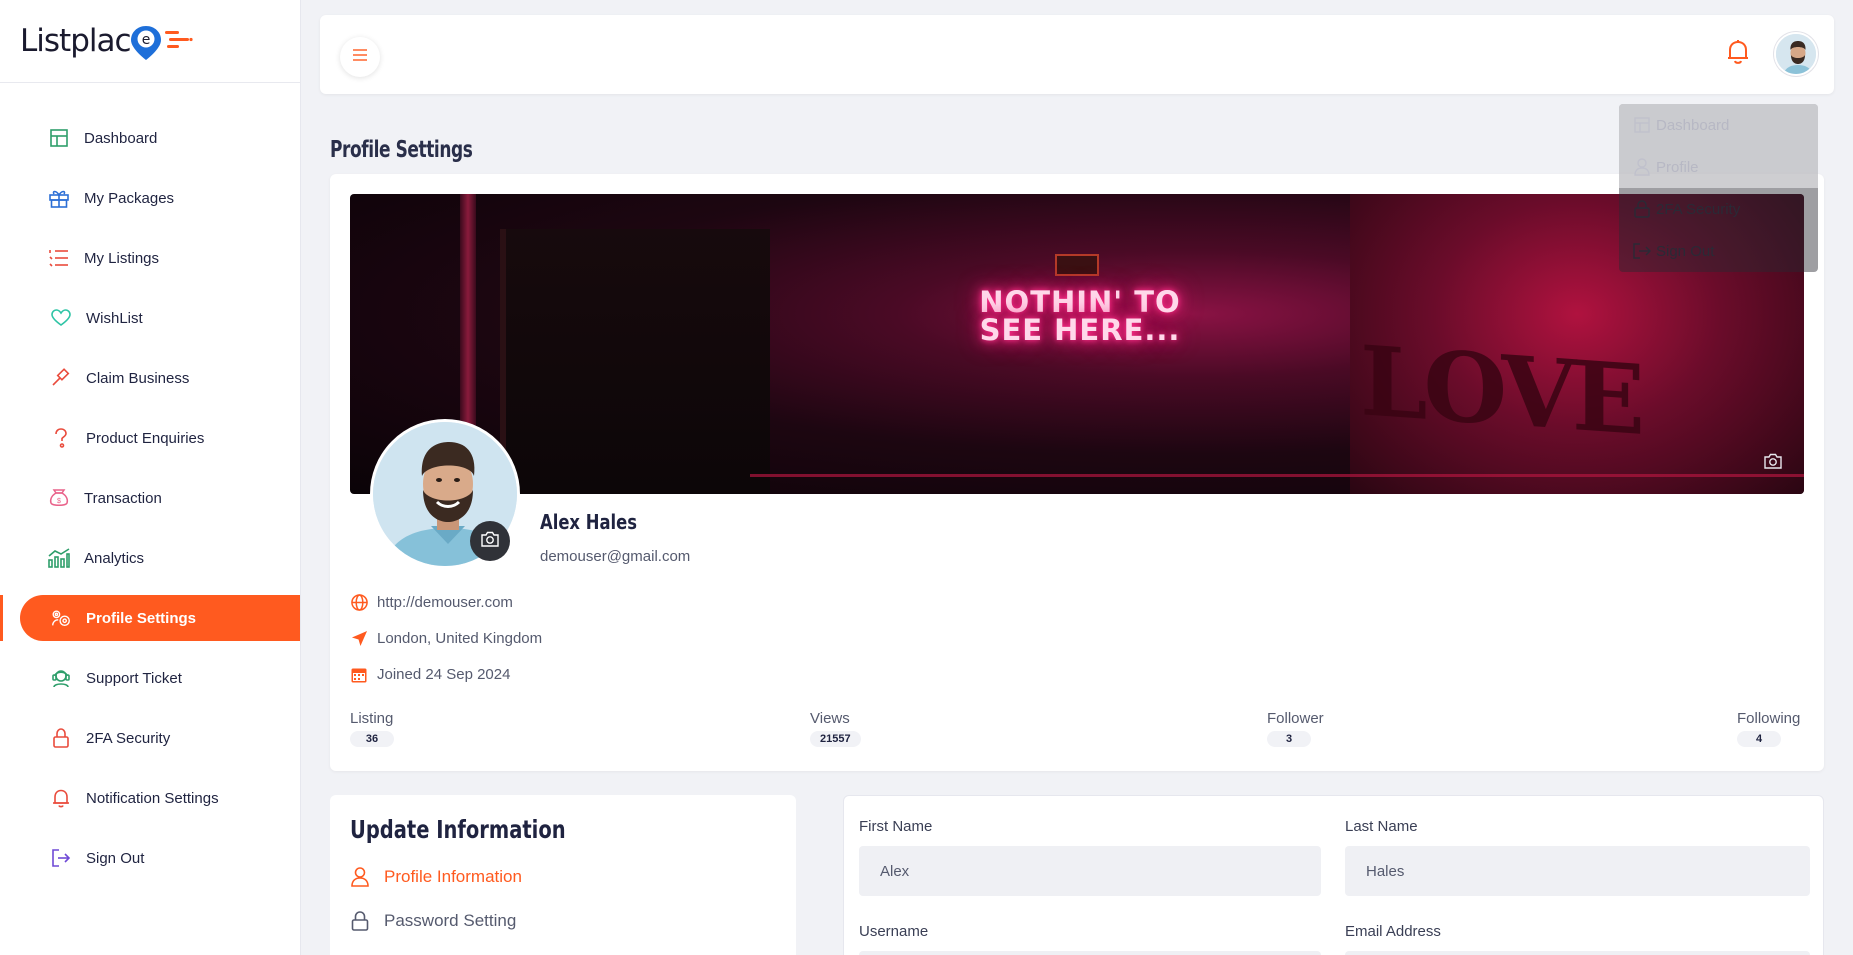  What do you see at coordinates (1759, 739) in the screenshot?
I see `stat-value: 4` at bounding box center [1759, 739].